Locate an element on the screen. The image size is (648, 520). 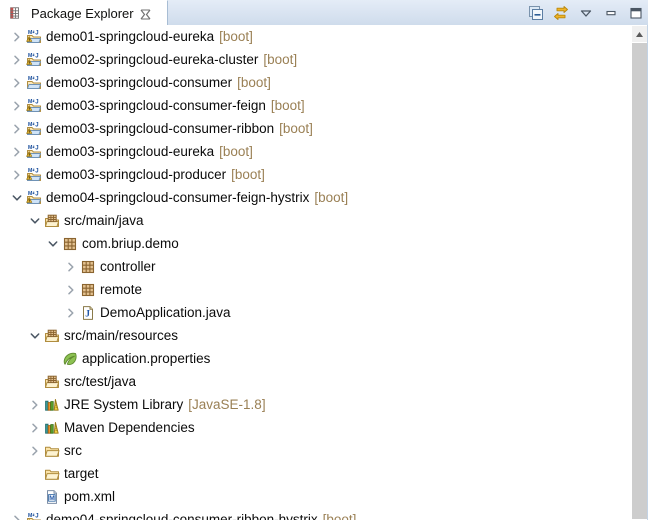
tab-package-explorer: Package Explorer is located at coordinates (84, 12).